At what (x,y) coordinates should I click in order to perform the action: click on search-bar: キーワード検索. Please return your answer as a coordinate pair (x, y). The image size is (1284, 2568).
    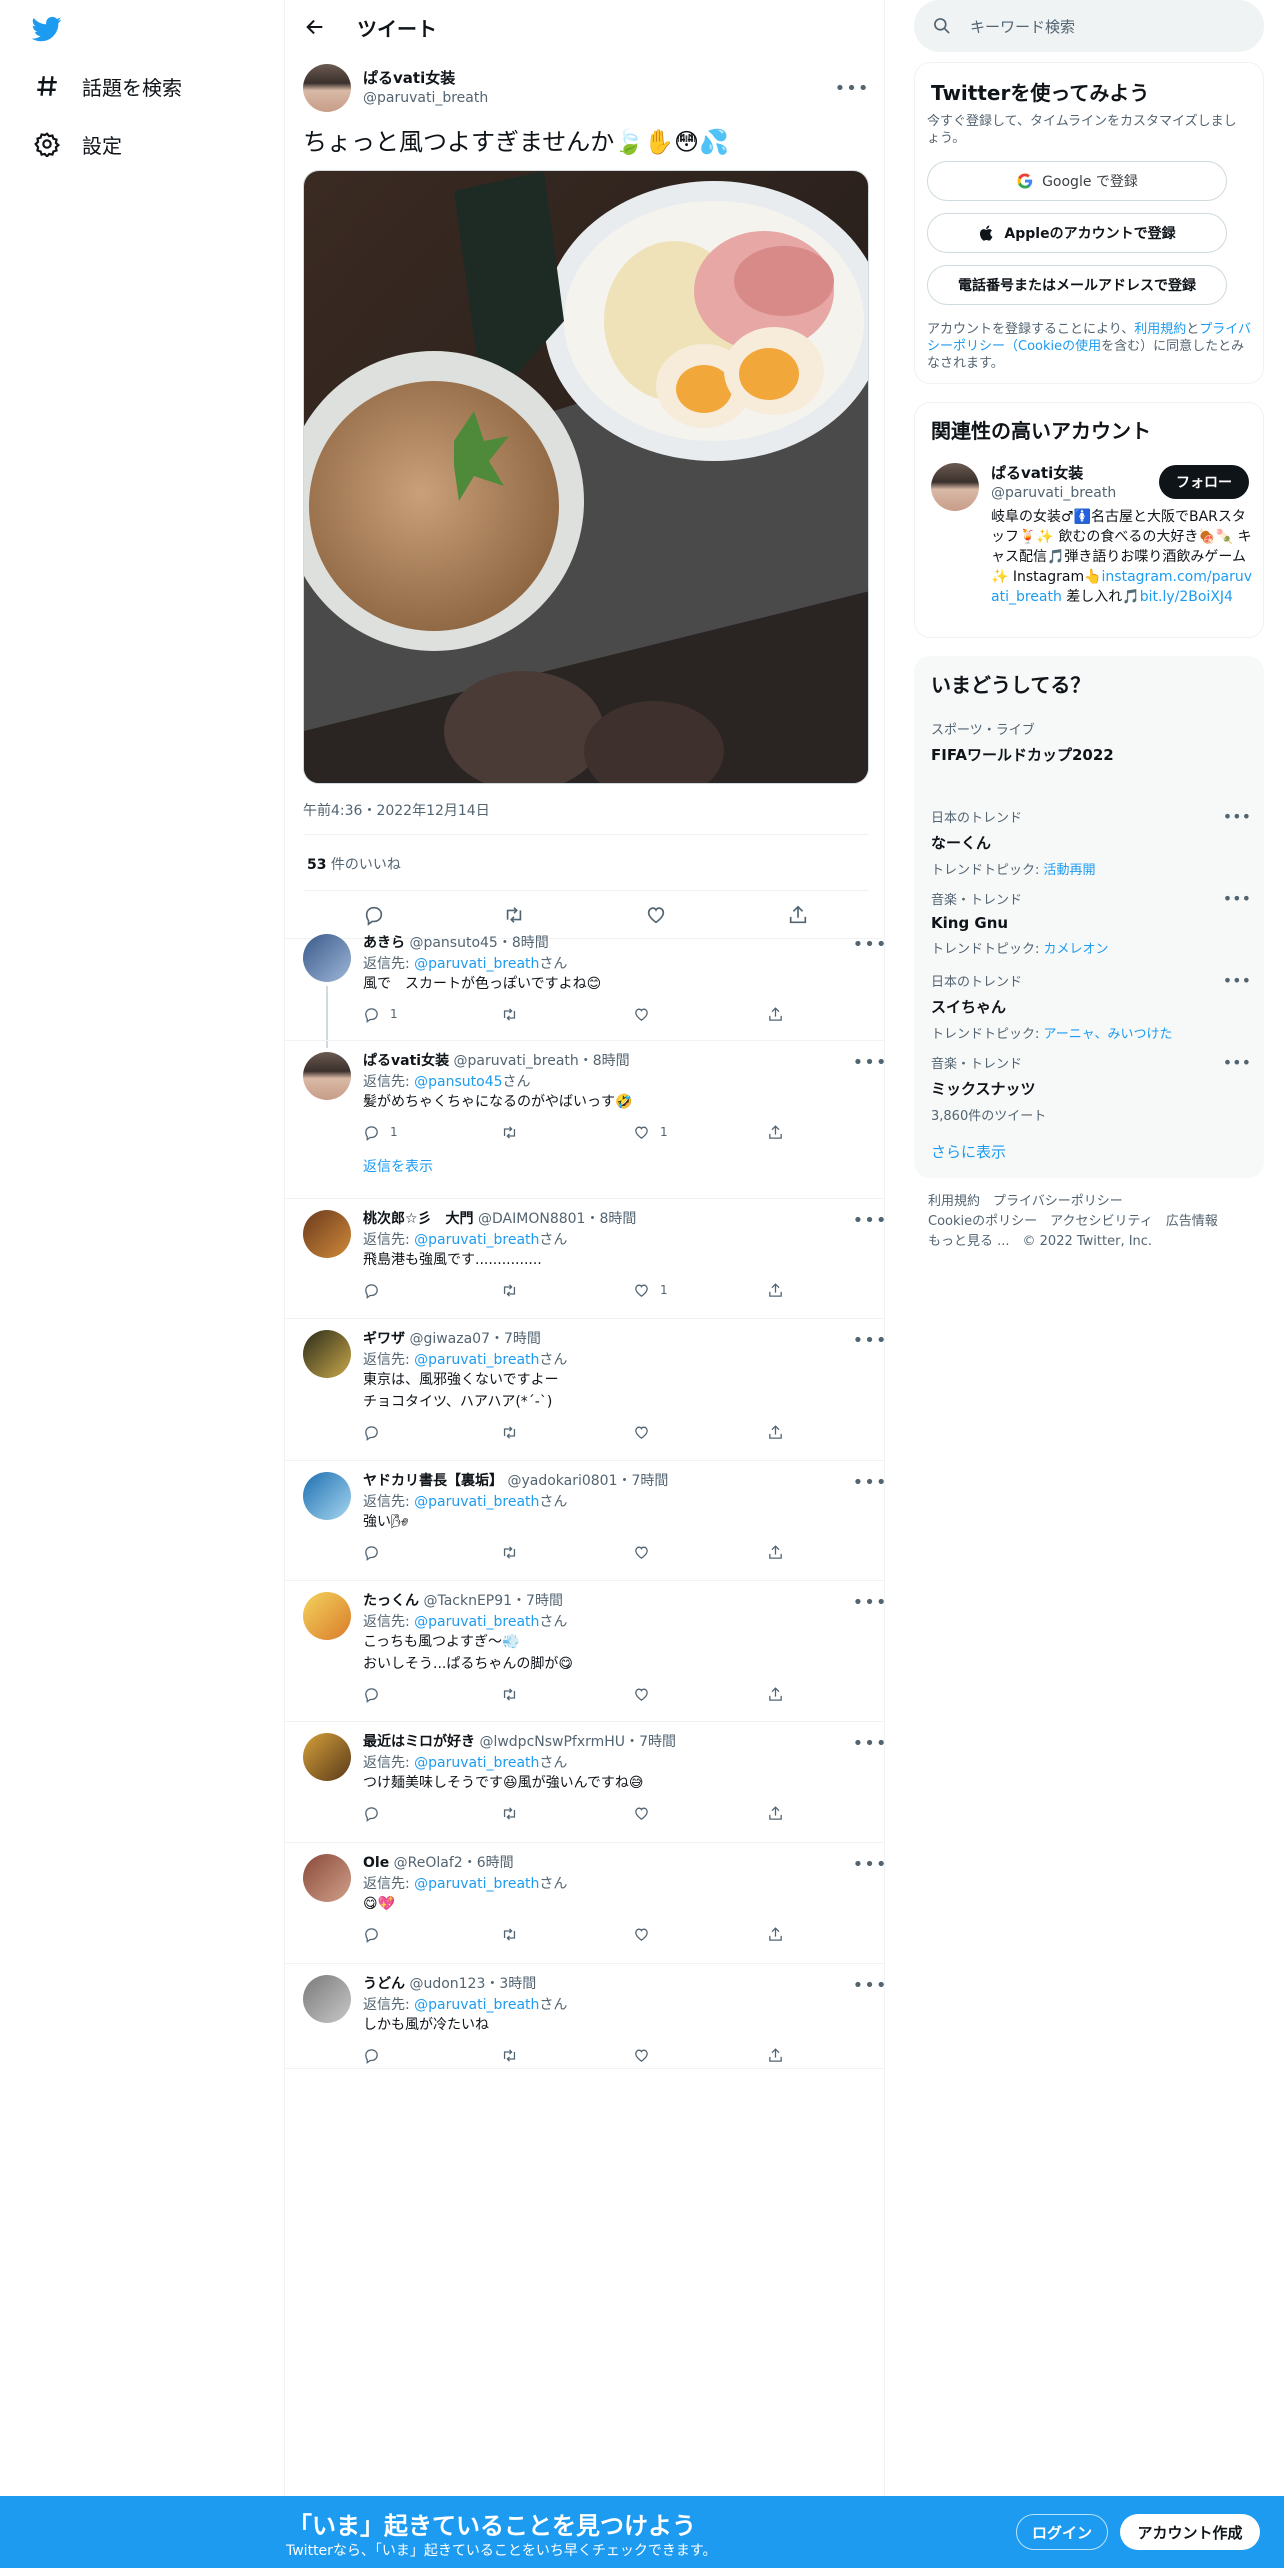
    Looking at the image, I should click on (1089, 26).